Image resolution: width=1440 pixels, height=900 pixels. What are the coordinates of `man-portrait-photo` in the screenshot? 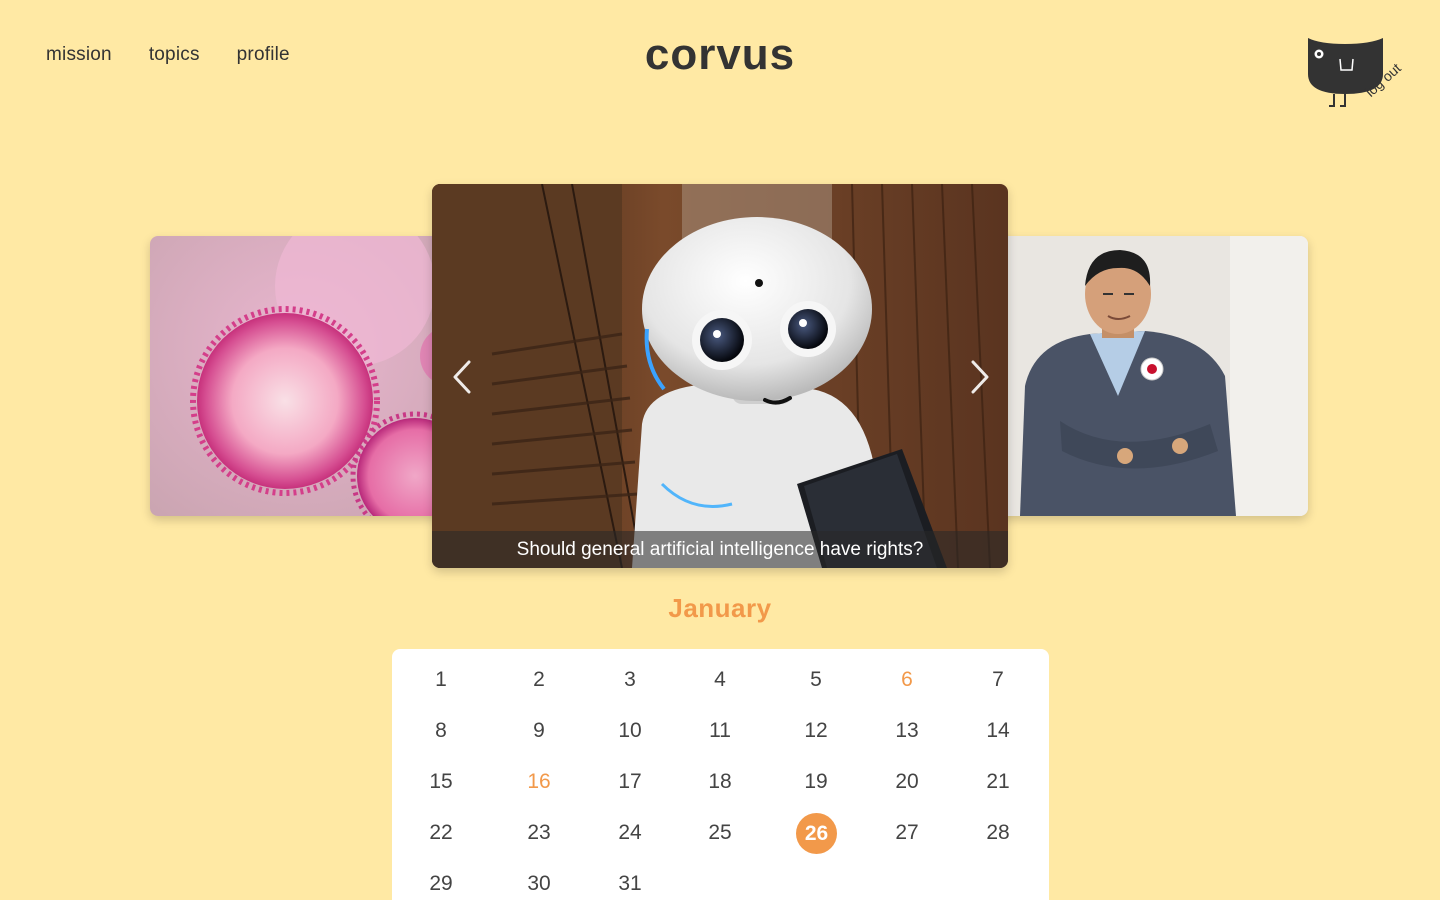 It's located at (1149, 376).